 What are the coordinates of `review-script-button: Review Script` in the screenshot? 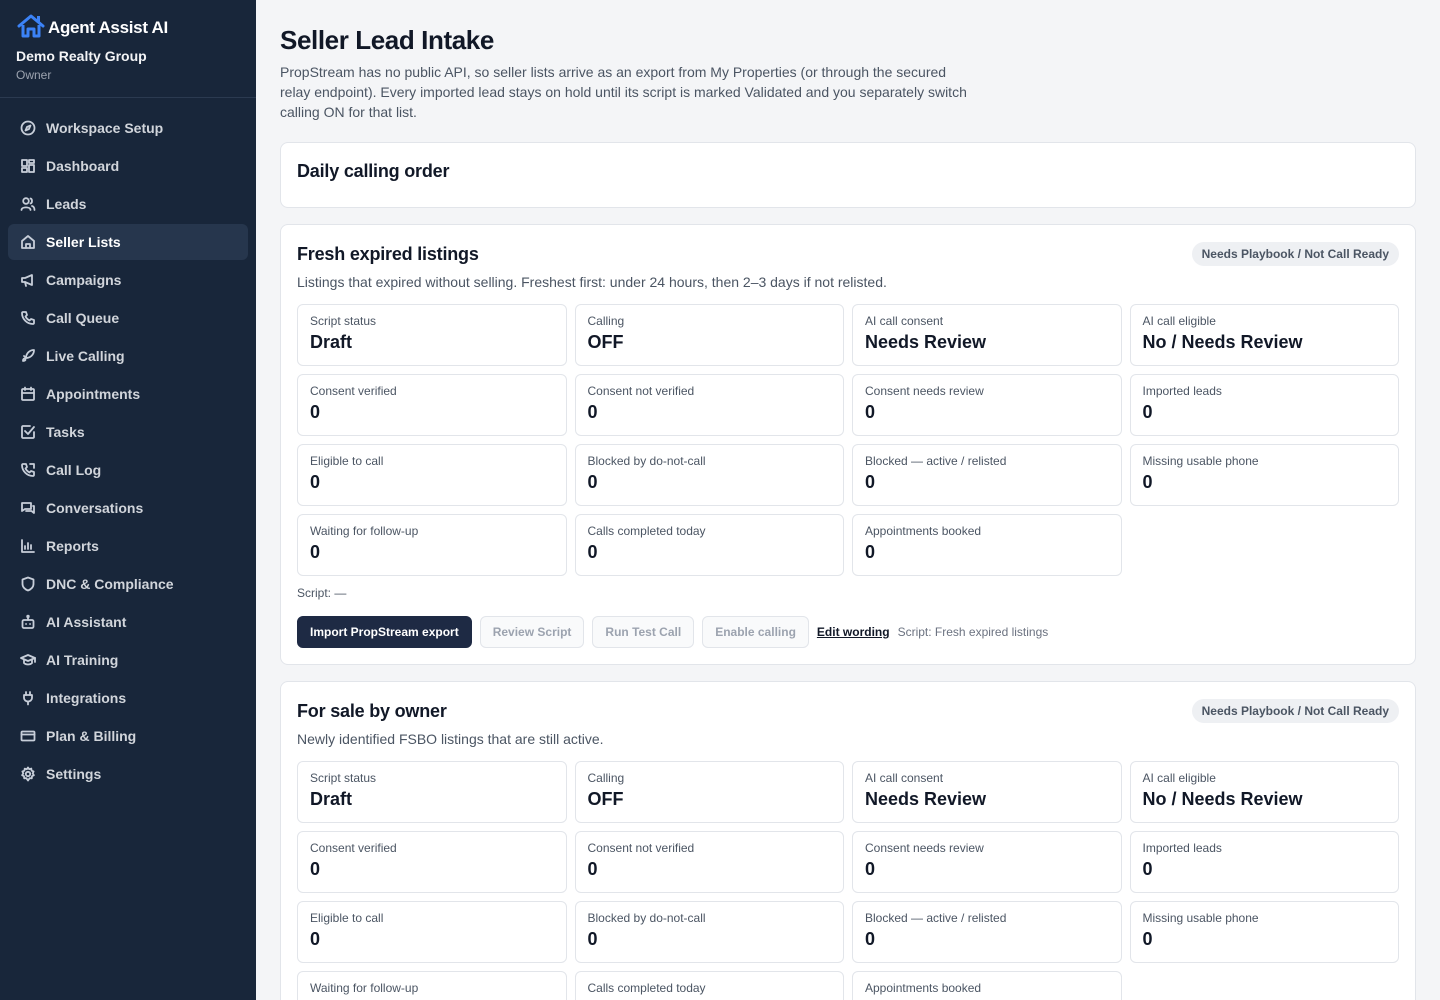 It's located at (532, 632).